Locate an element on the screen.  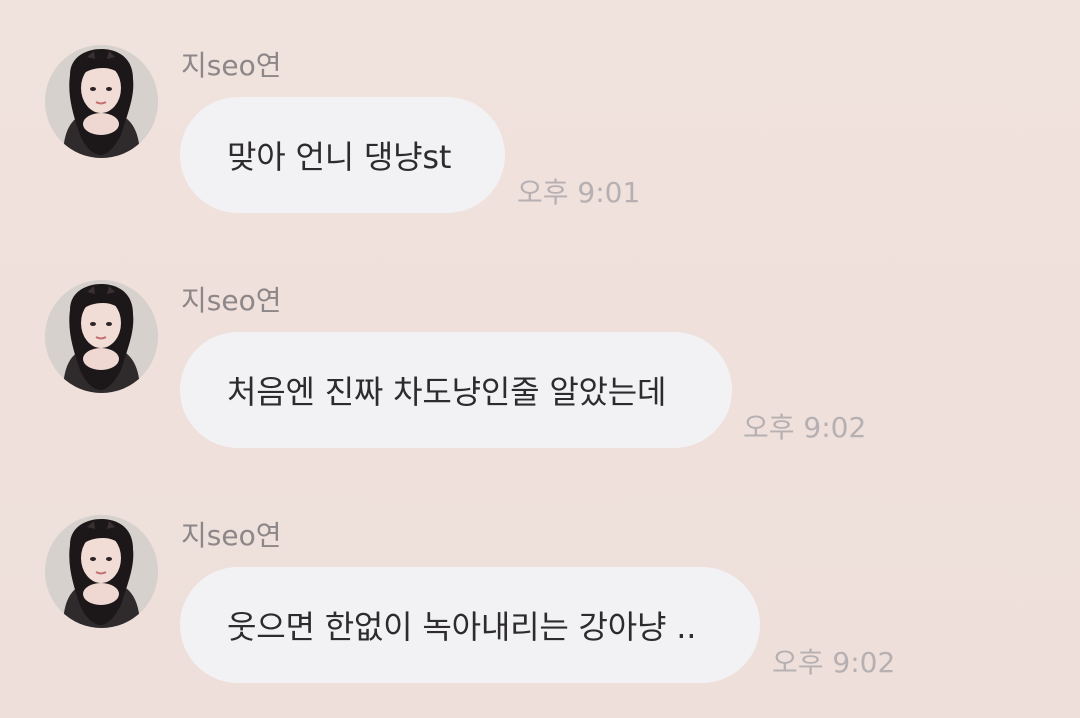
message-bubble: 처음엔 진짜 차도냥인줄 알았는데 is located at coordinates (456, 390).